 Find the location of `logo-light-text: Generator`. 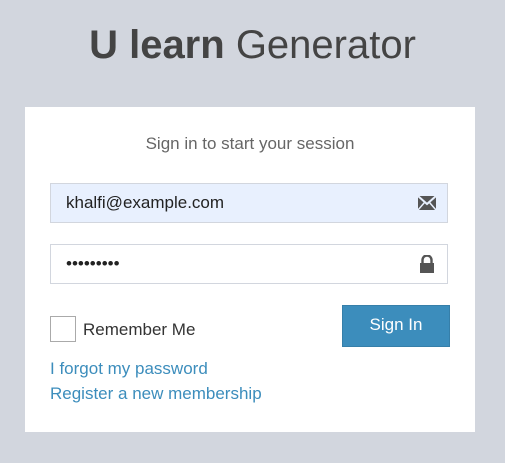

logo-light-text: Generator is located at coordinates (325, 45).